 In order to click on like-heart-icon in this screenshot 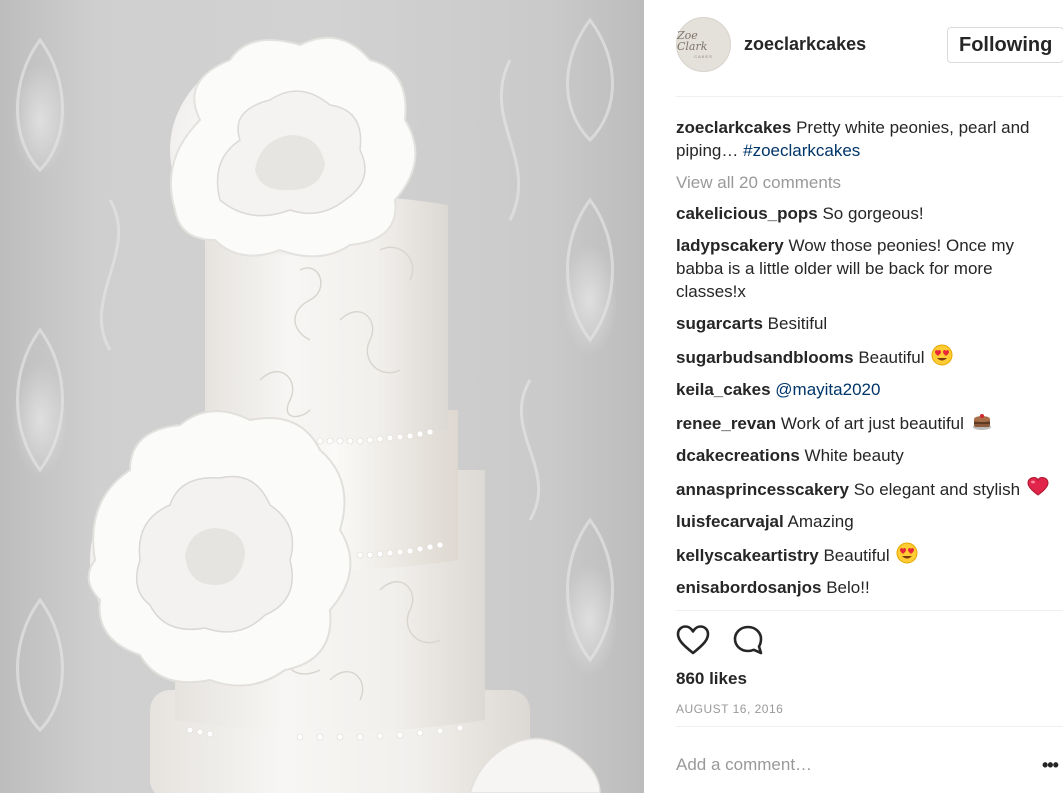, I will do `click(693, 640)`.